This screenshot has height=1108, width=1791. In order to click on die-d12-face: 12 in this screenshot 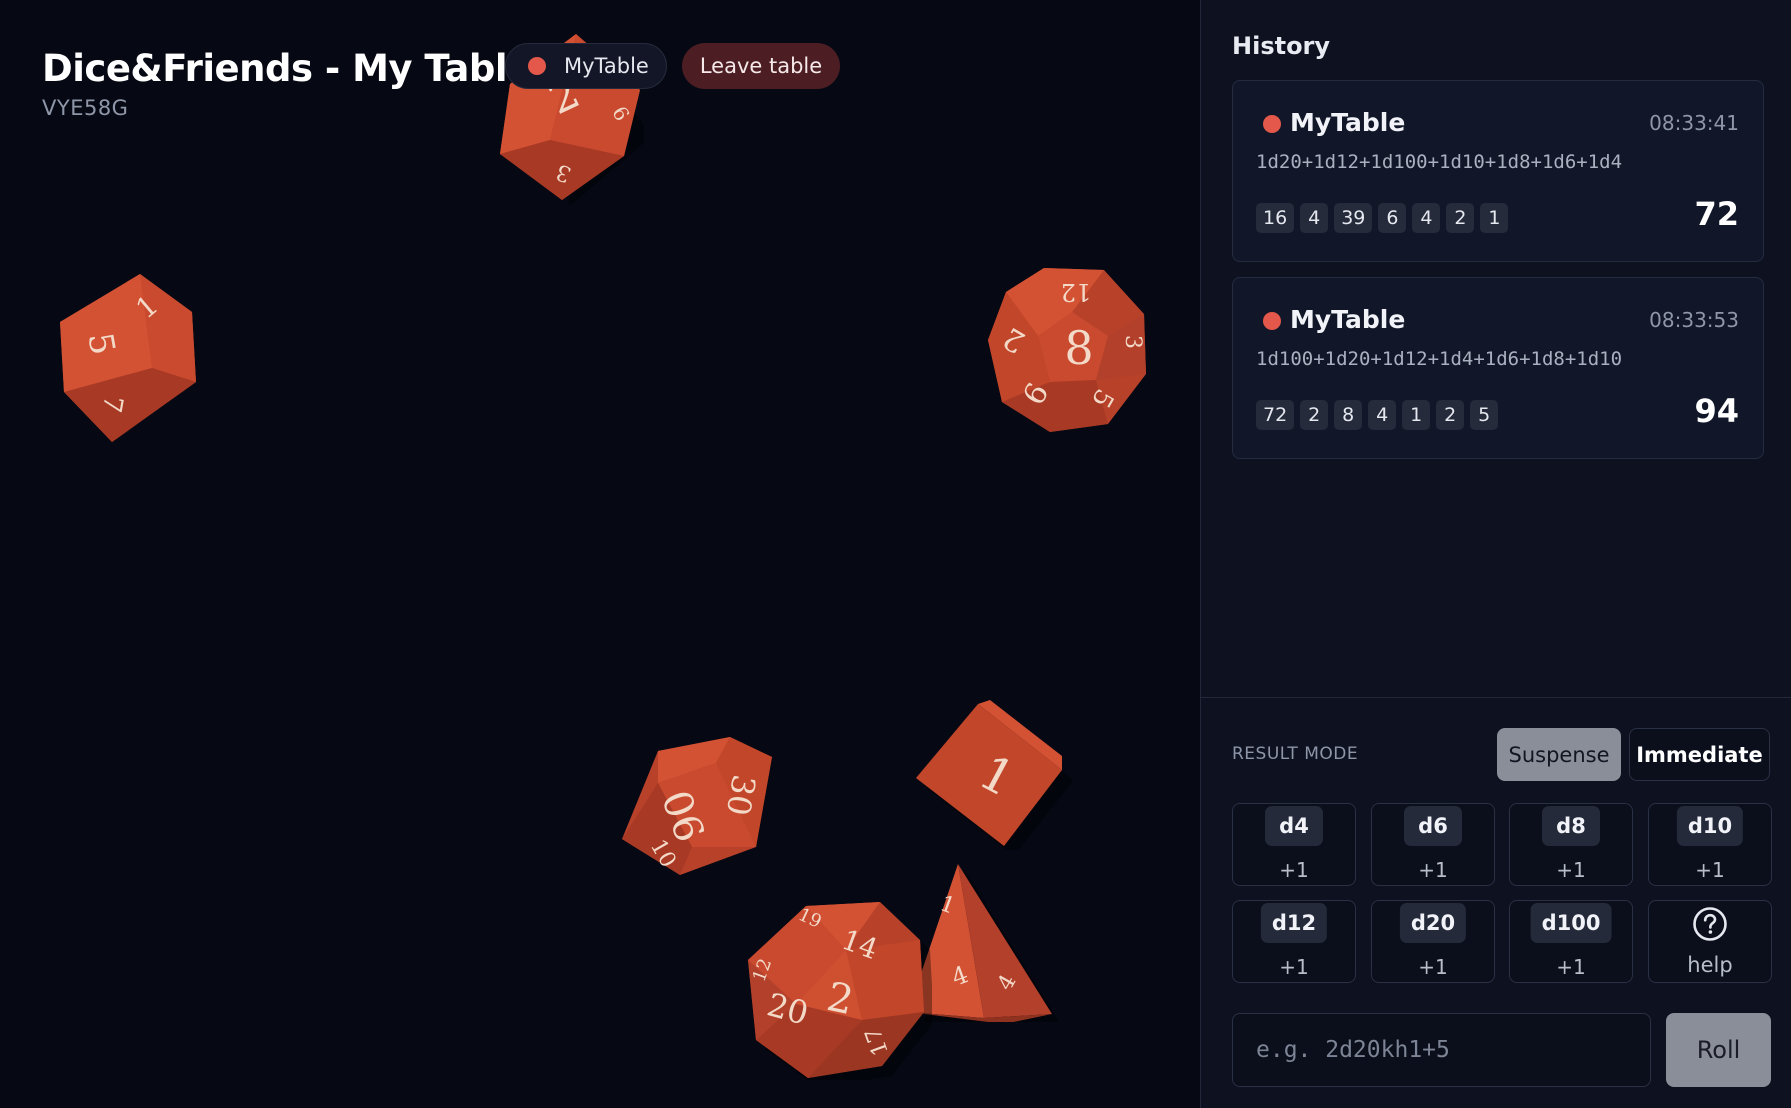, I will do `click(1076, 292)`.